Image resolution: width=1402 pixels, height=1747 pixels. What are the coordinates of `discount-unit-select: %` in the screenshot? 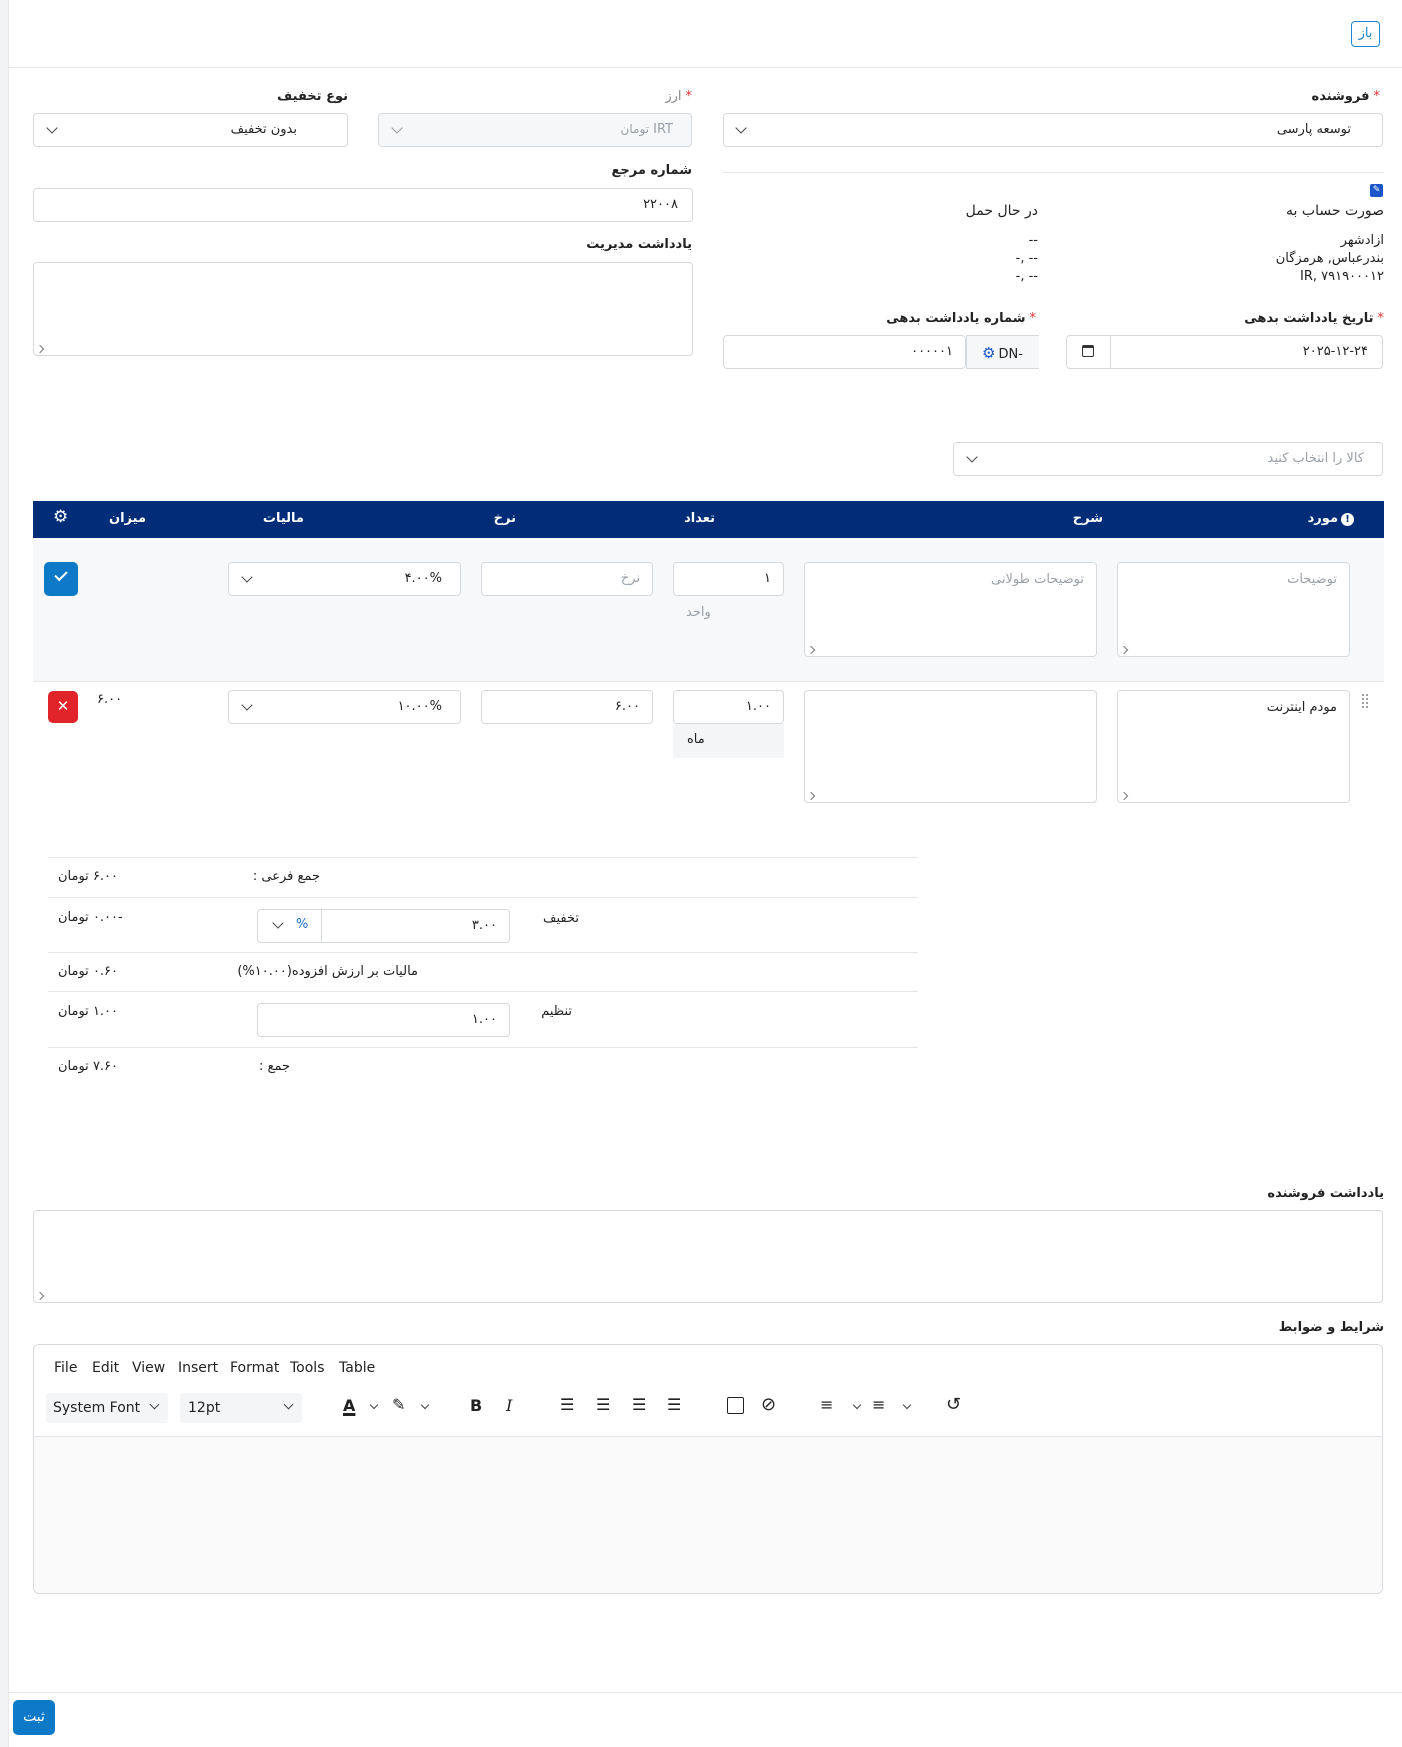 It's located at (290, 926).